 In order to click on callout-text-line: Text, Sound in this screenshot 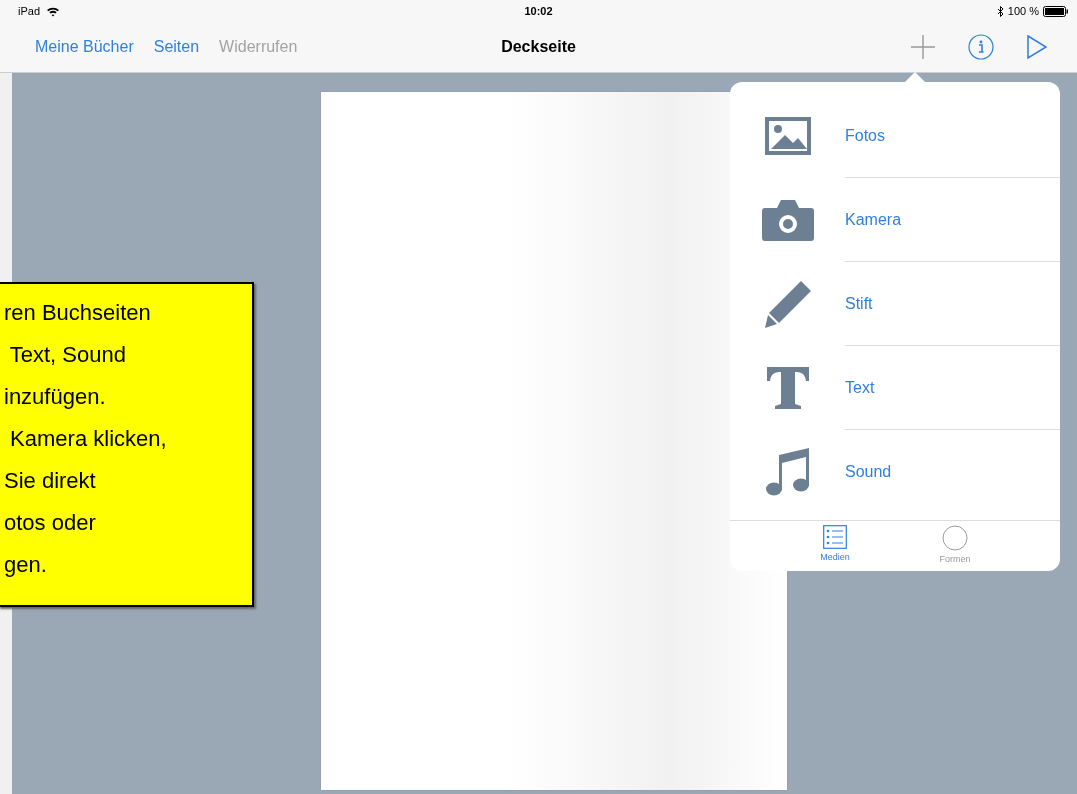, I will do `click(67, 355)`.